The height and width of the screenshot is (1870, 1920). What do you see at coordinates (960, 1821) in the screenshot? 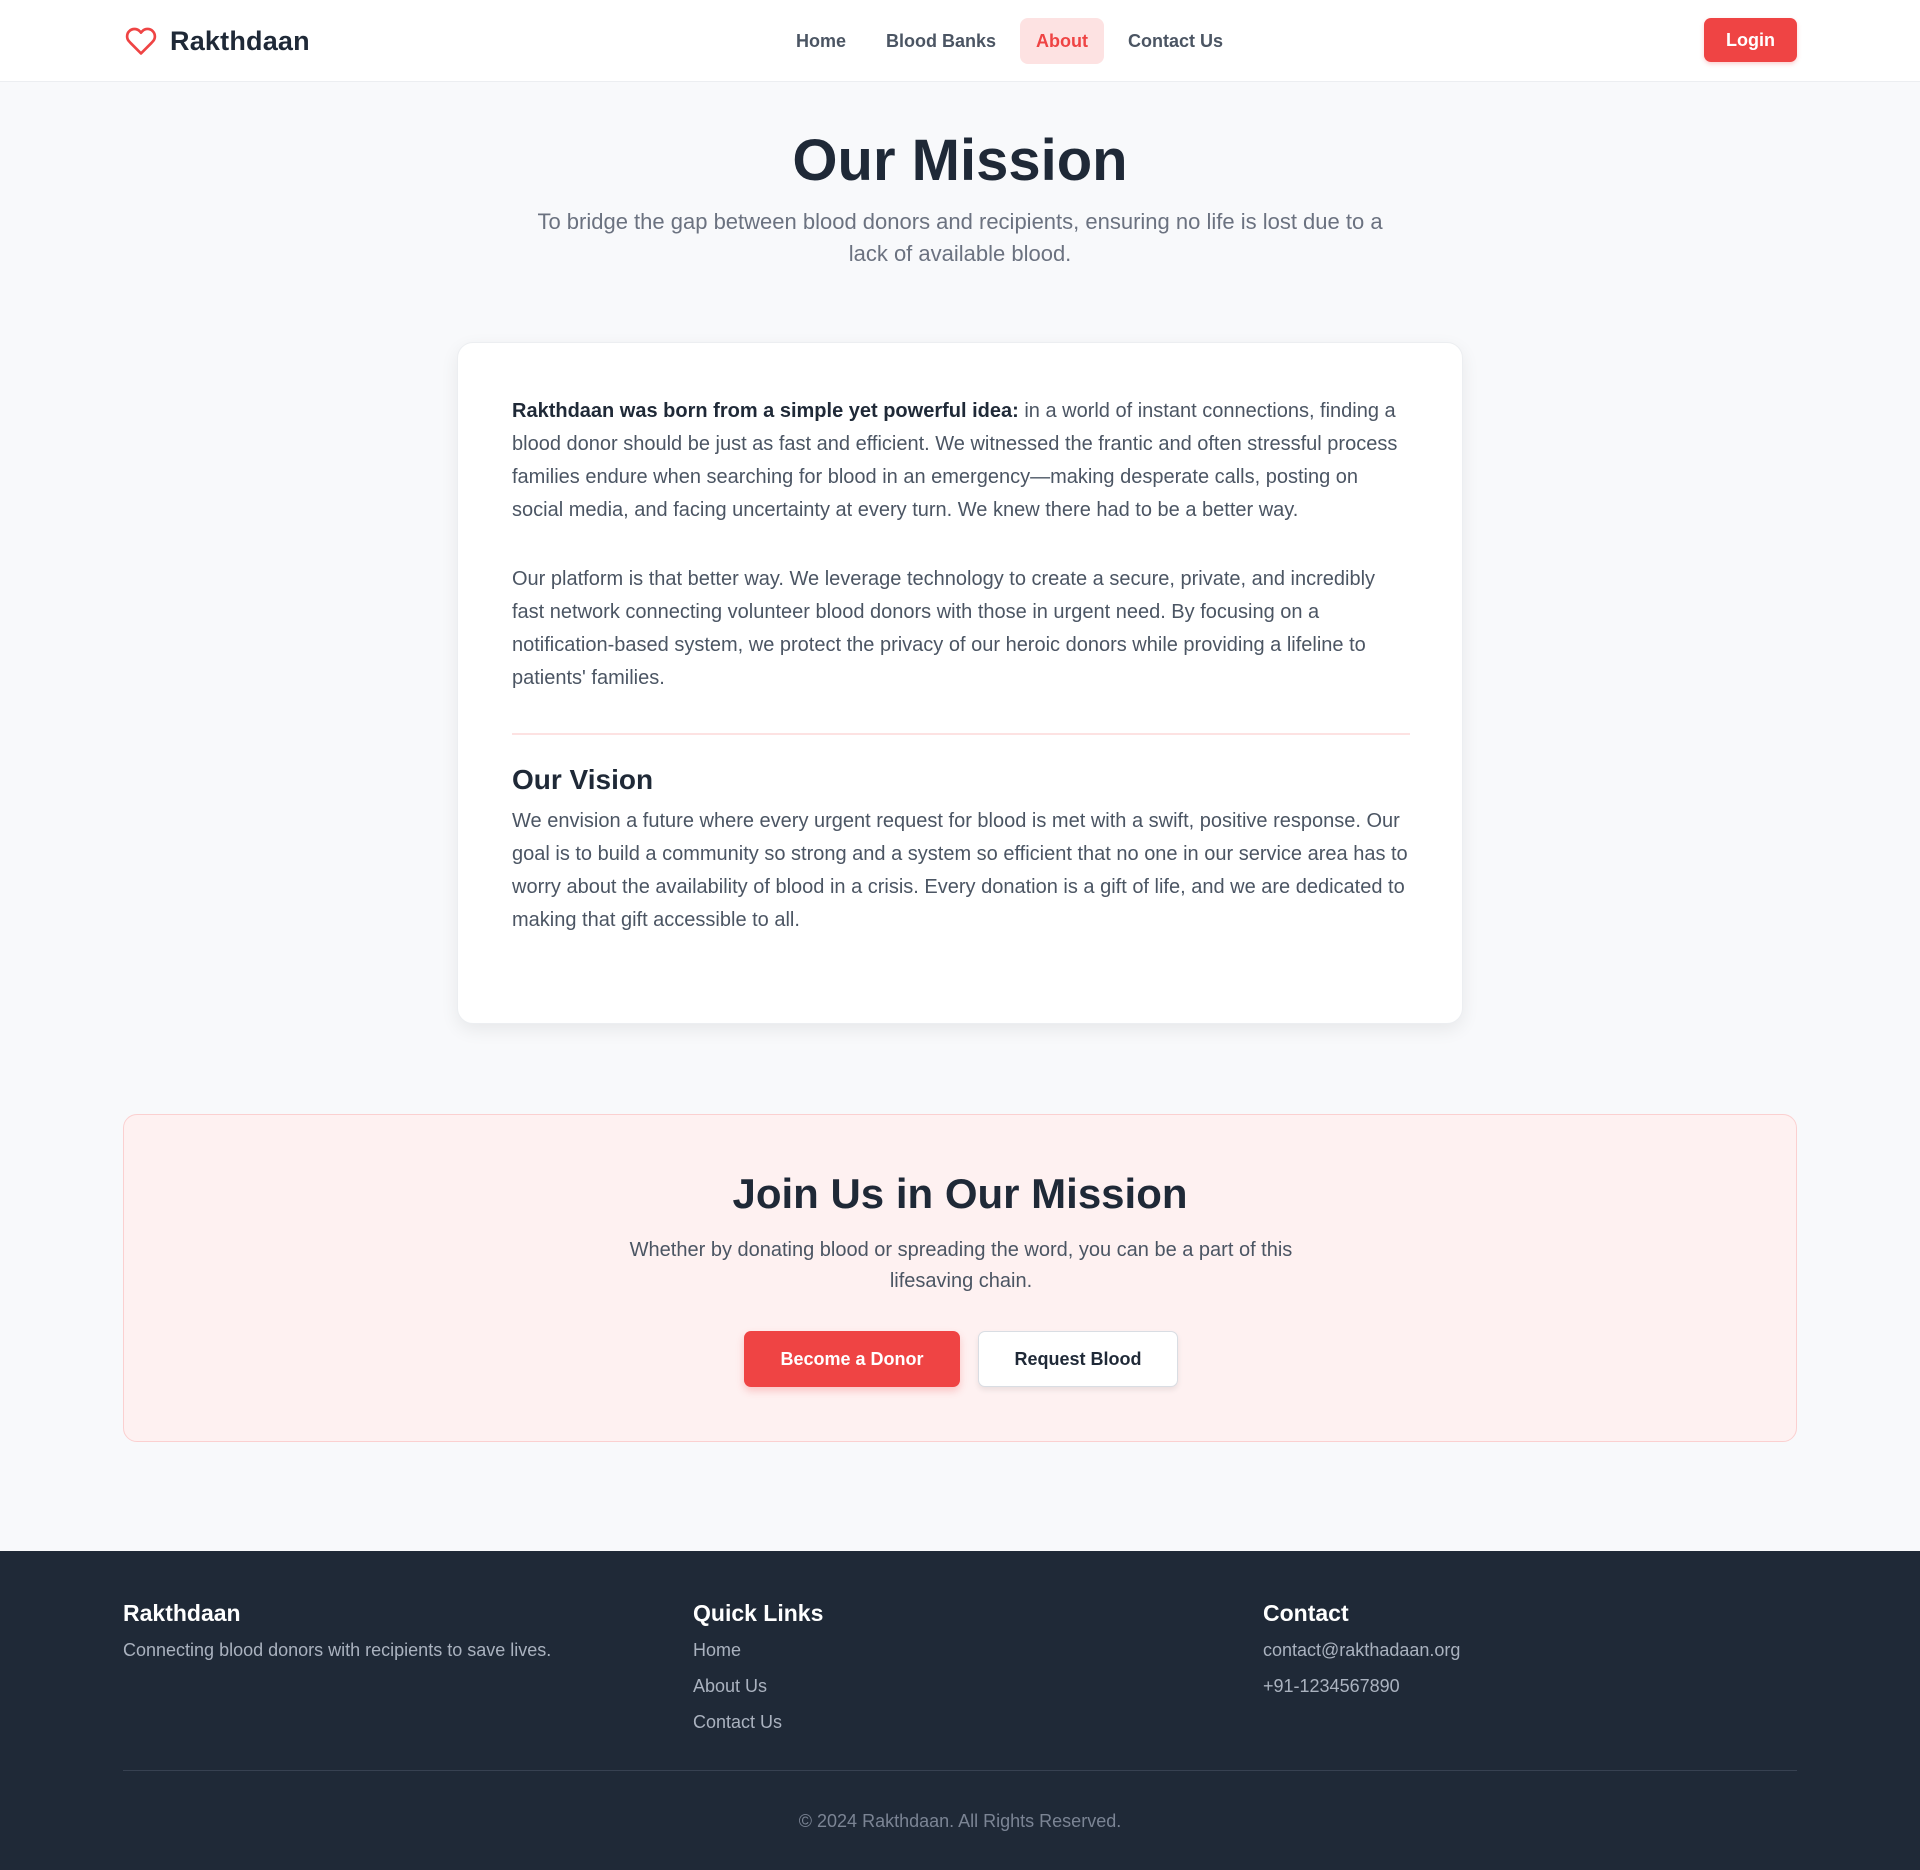
I see `copyright-text: © 2024 Rakthdaan. All Rights Reserved.` at bounding box center [960, 1821].